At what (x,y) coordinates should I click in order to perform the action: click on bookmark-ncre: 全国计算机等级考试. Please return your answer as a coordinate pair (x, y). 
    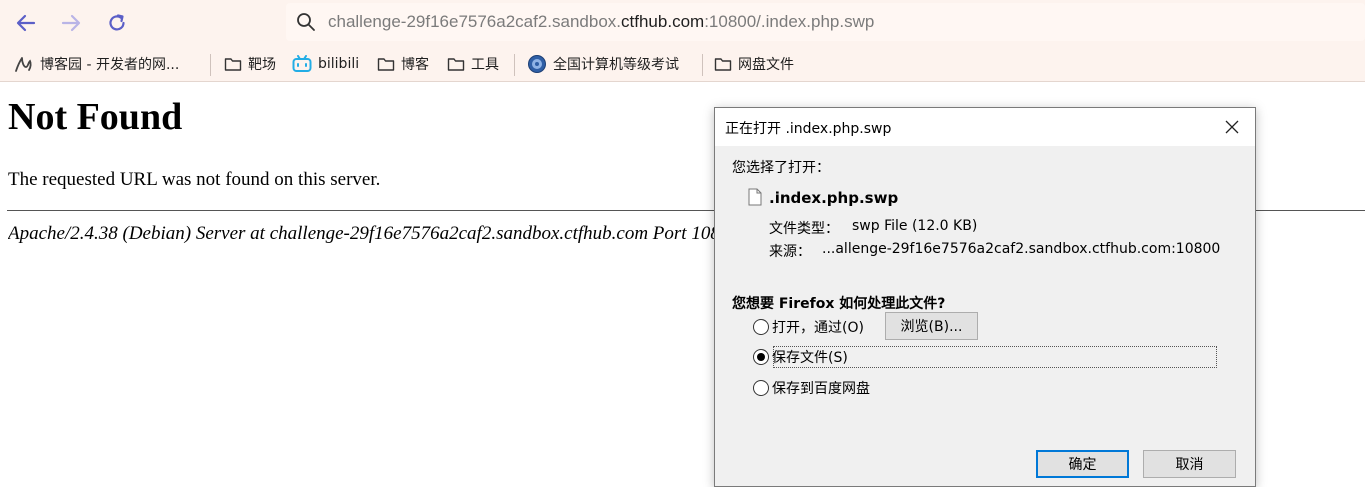
    Looking at the image, I should click on (603, 64).